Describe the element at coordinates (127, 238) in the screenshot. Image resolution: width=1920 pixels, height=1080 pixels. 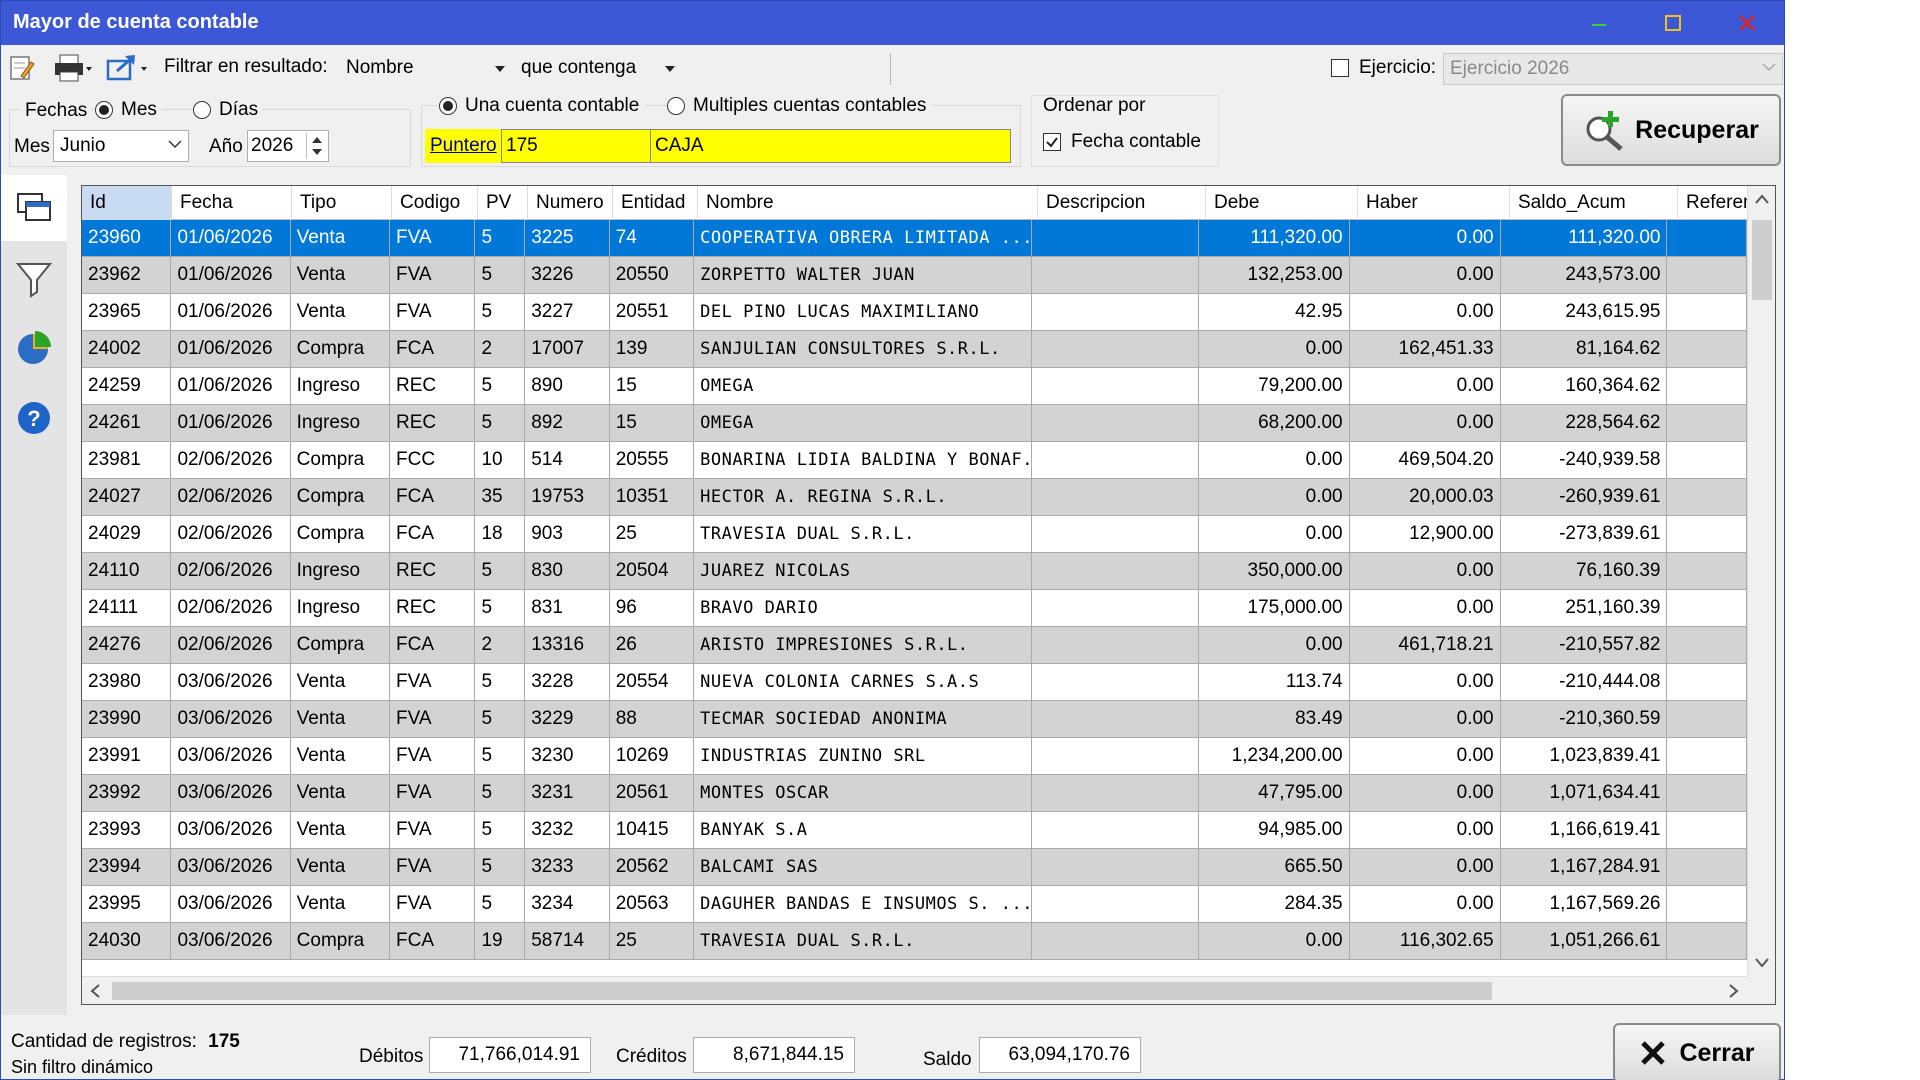
I see `cell-id: 23960` at that location.